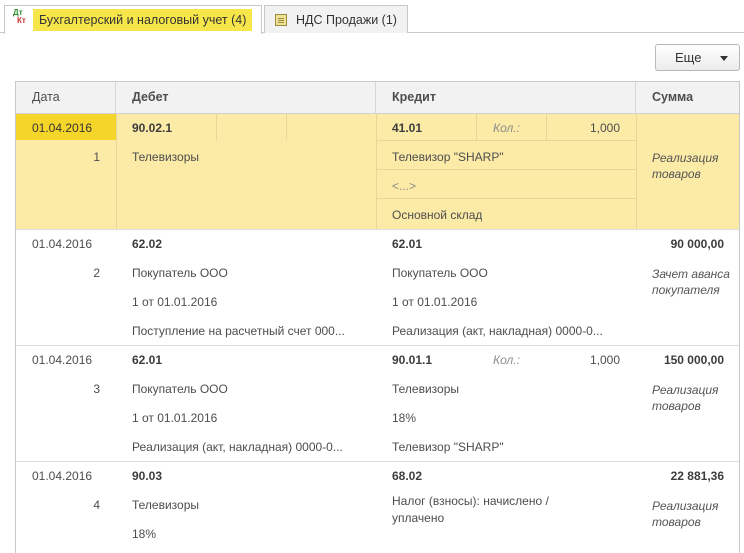 Image resolution: width=744 pixels, height=553 pixels. I want to click on column-header-date: Дата, so click(66, 98).